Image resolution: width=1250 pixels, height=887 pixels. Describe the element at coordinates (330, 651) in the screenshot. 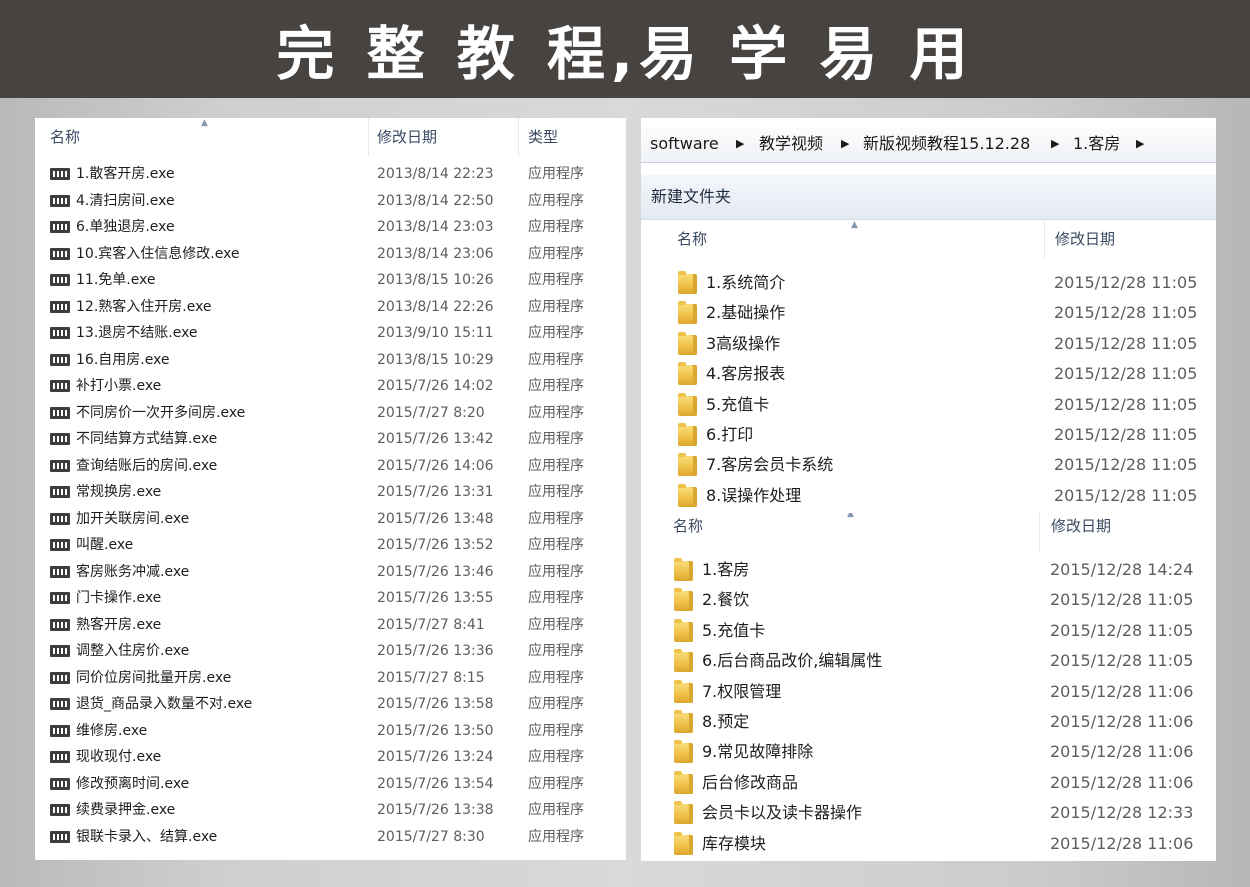

I see `file-row: 调整入住房价.exe 2015/7/26 13:36 应用程序` at that location.